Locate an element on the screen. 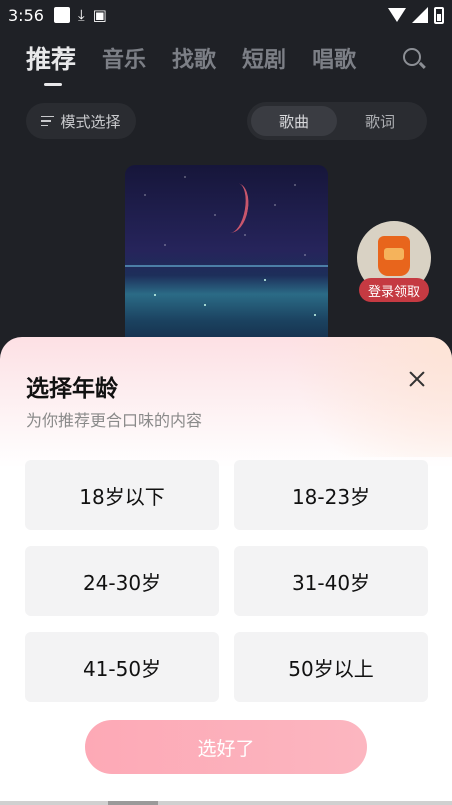 This screenshot has height=805, width=452. segment-songs: 歌曲 is located at coordinates (294, 121).